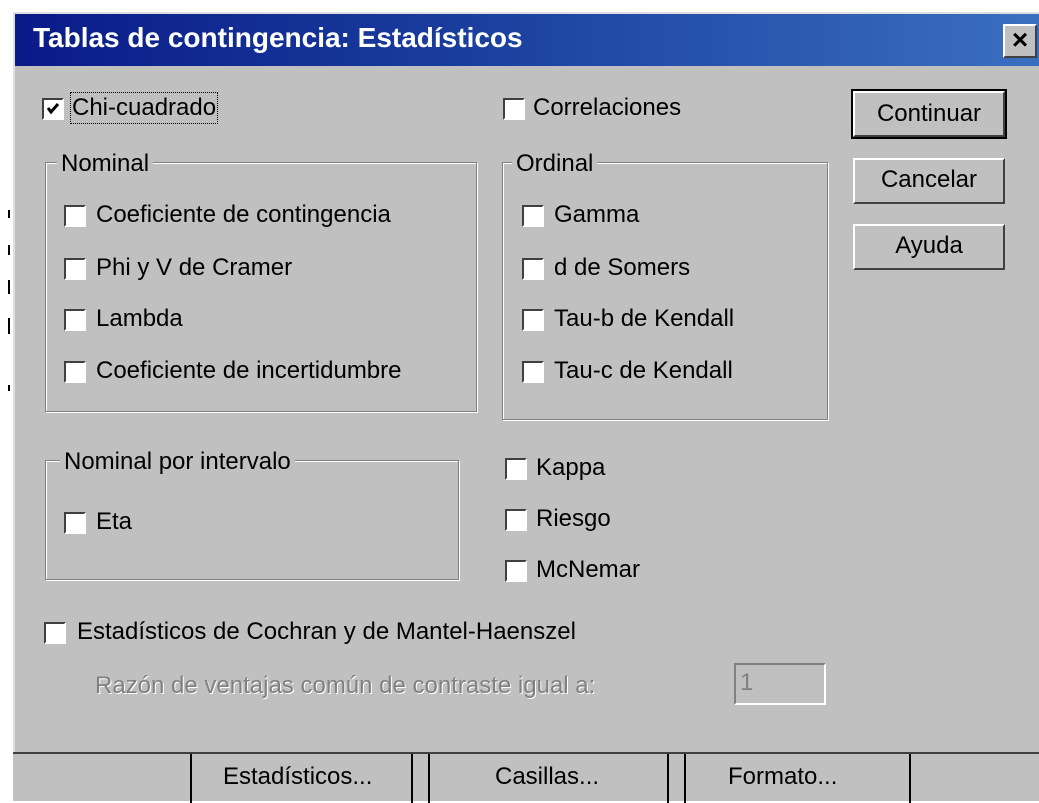  I want to click on gamma-checkbox, so click(533, 216).